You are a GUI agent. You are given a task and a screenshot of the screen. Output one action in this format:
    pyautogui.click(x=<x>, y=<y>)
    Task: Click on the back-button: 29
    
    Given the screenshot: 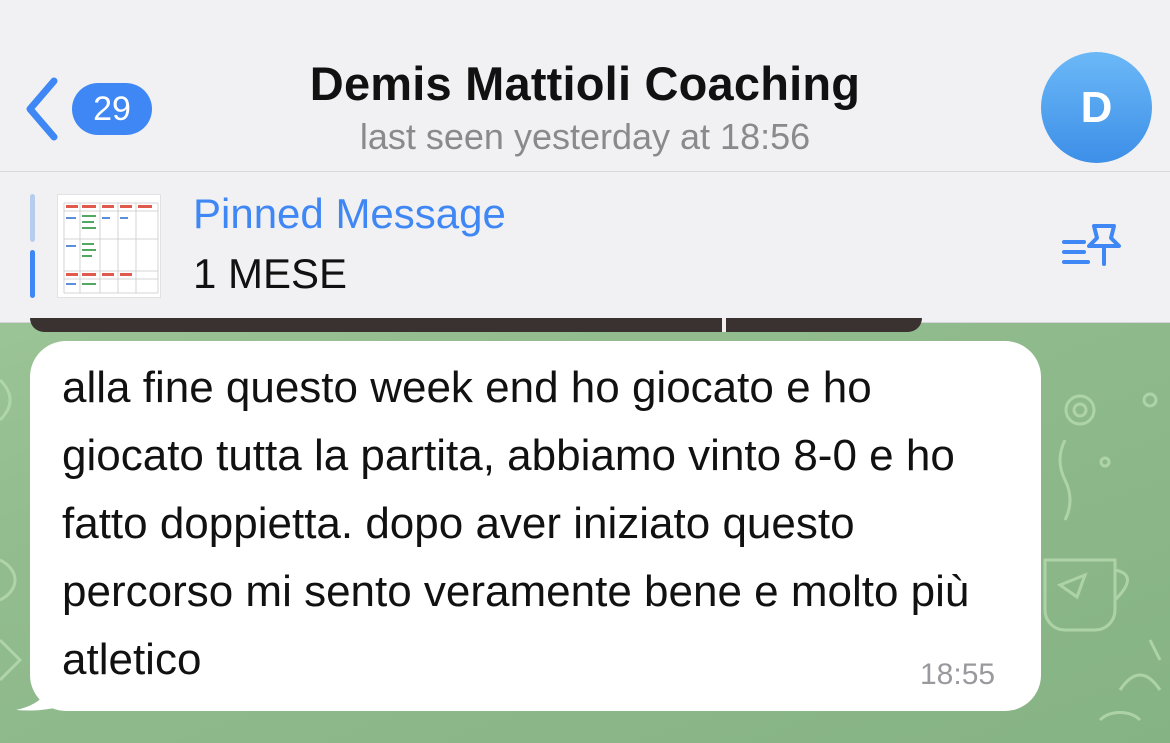 What is the action you would take?
    pyautogui.click(x=92, y=109)
    